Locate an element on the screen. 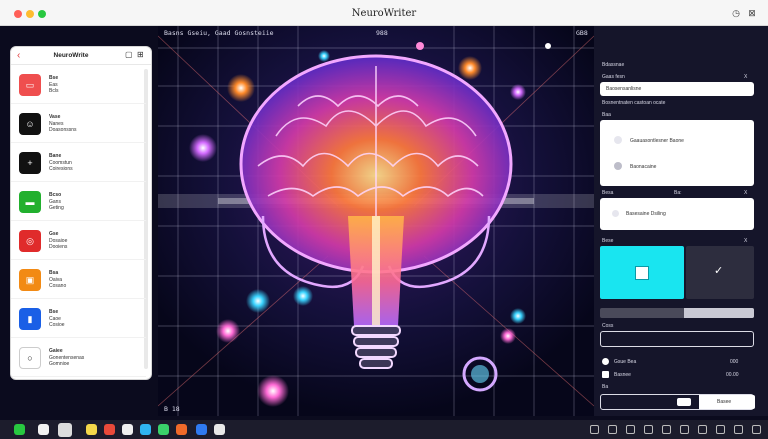 This screenshot has height=439, width=768. apply-button: Basee is located at coordinates (727, 402).